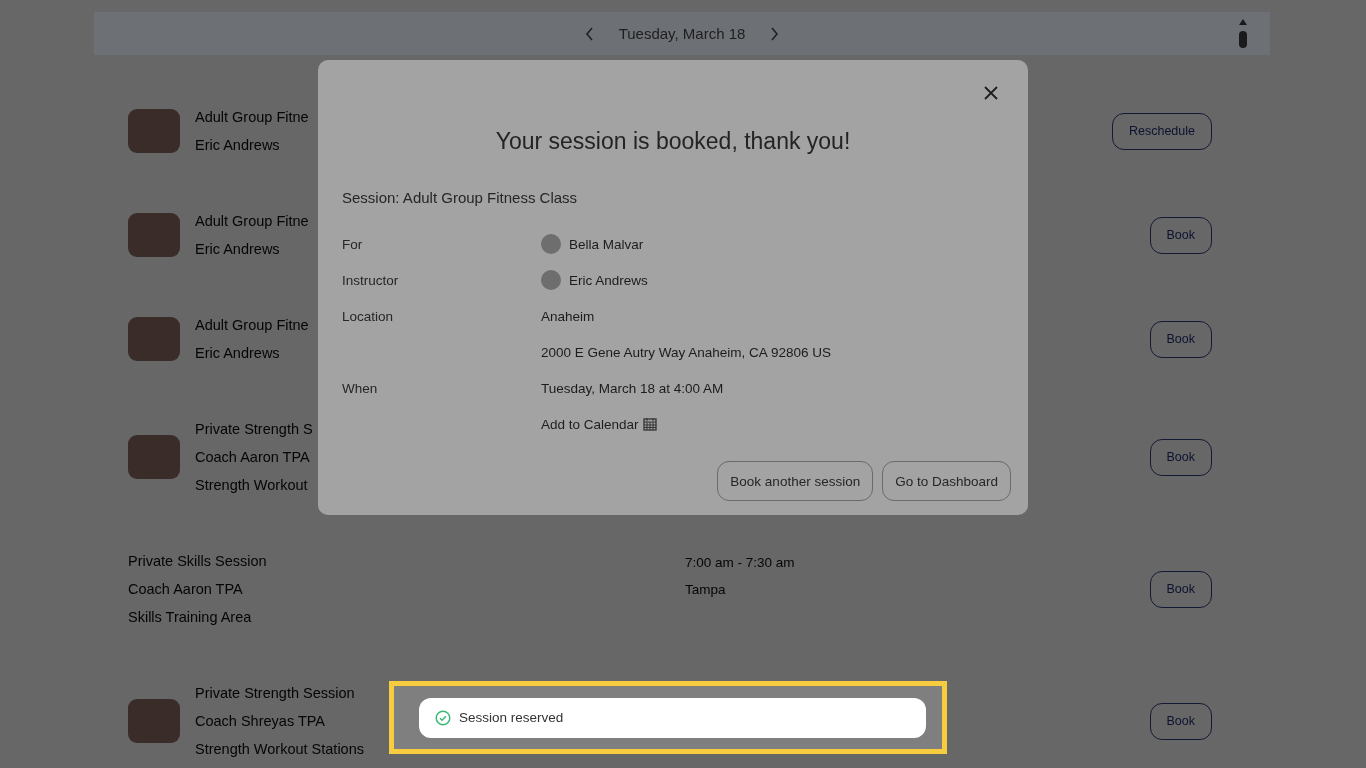  What do you see at coordinates (991, 93) in the screenshot?
I see `close-icon` at bounding box center [991, 93].